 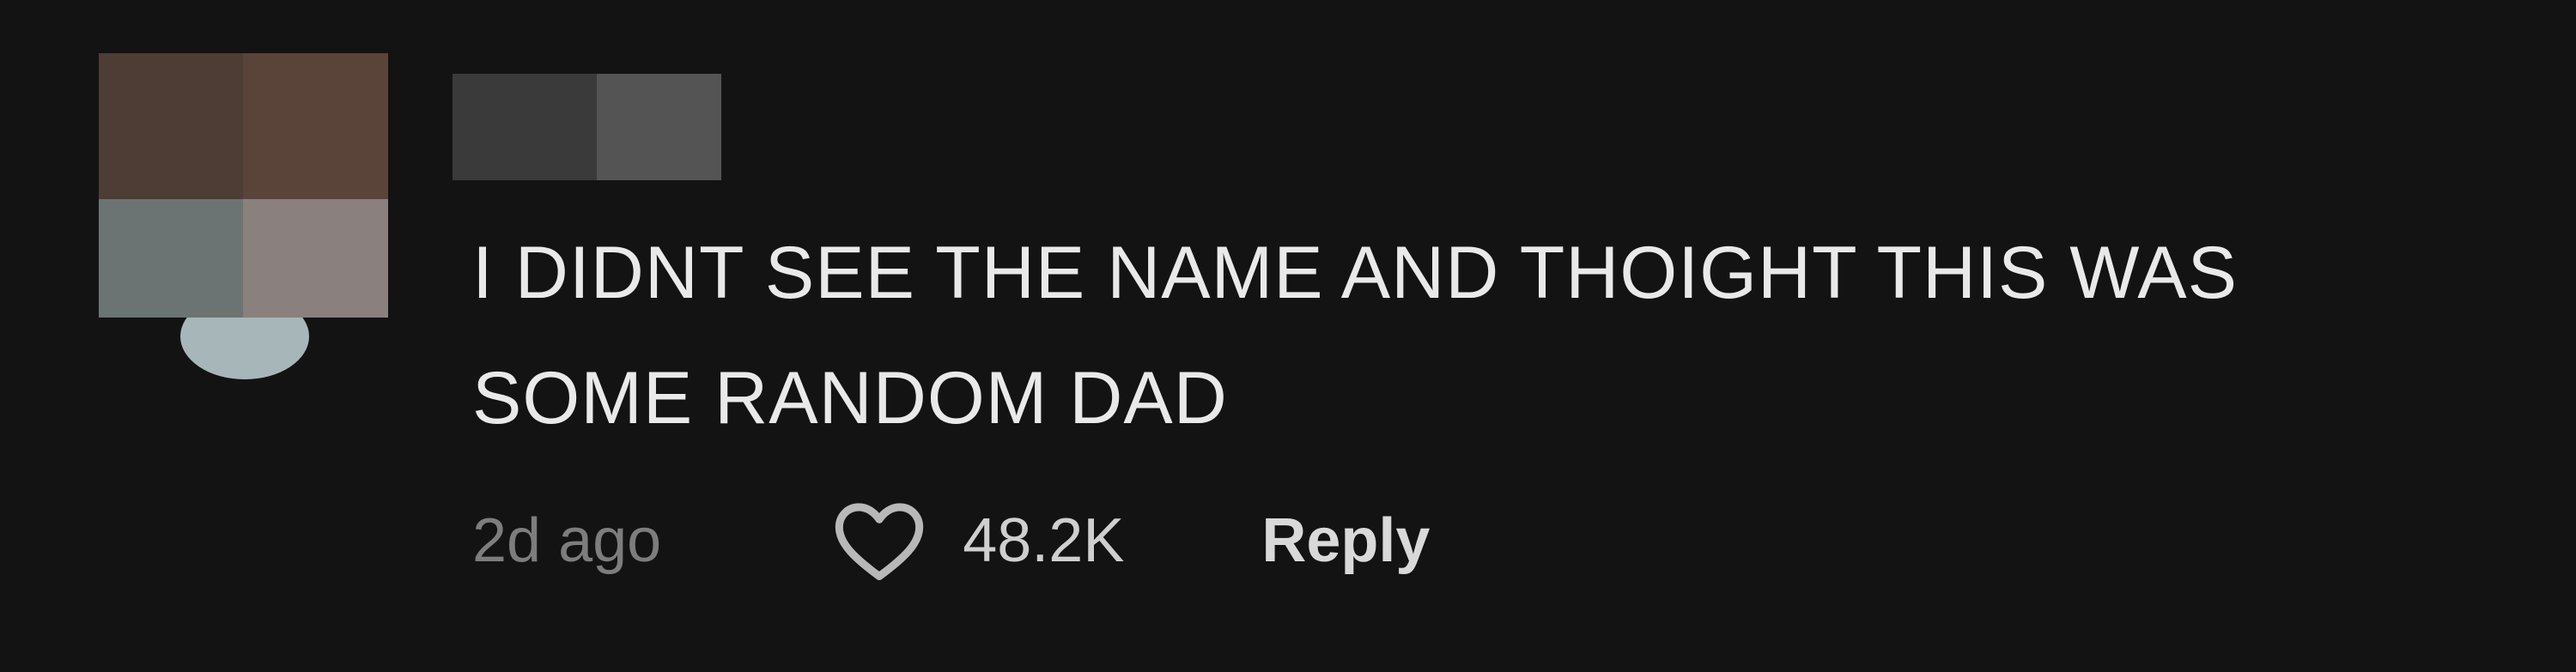 I want to click on like-count: 48.2K, so click(x=1044, y=540).